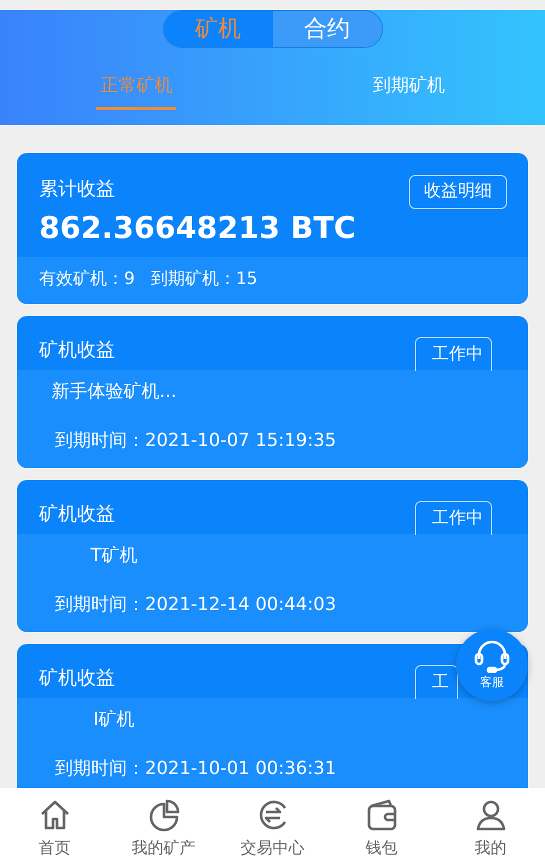 This screenshot has height=861, width=545. What do you see at coordinates (381, 815) in the screenshot?
I see `wallet-icon` at bounding box center [381, 815].